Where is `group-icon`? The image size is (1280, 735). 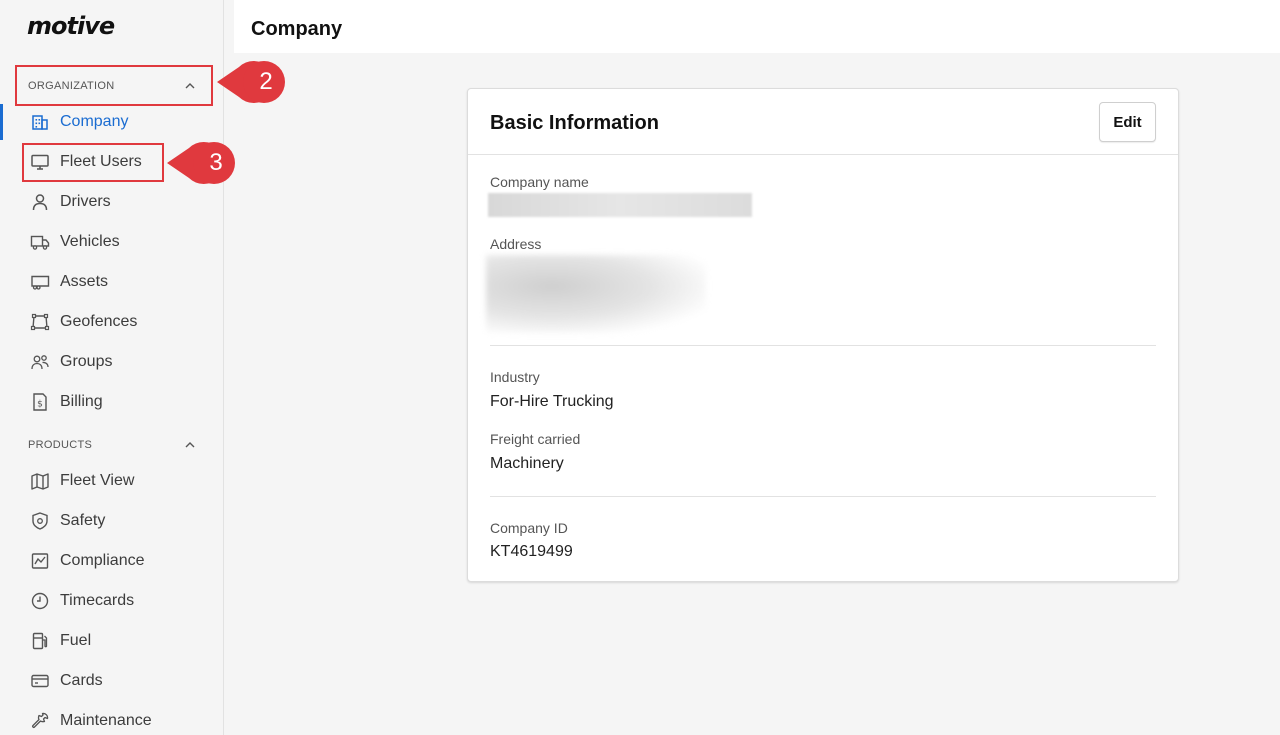
group-icon is located at coordinates (40, 362).